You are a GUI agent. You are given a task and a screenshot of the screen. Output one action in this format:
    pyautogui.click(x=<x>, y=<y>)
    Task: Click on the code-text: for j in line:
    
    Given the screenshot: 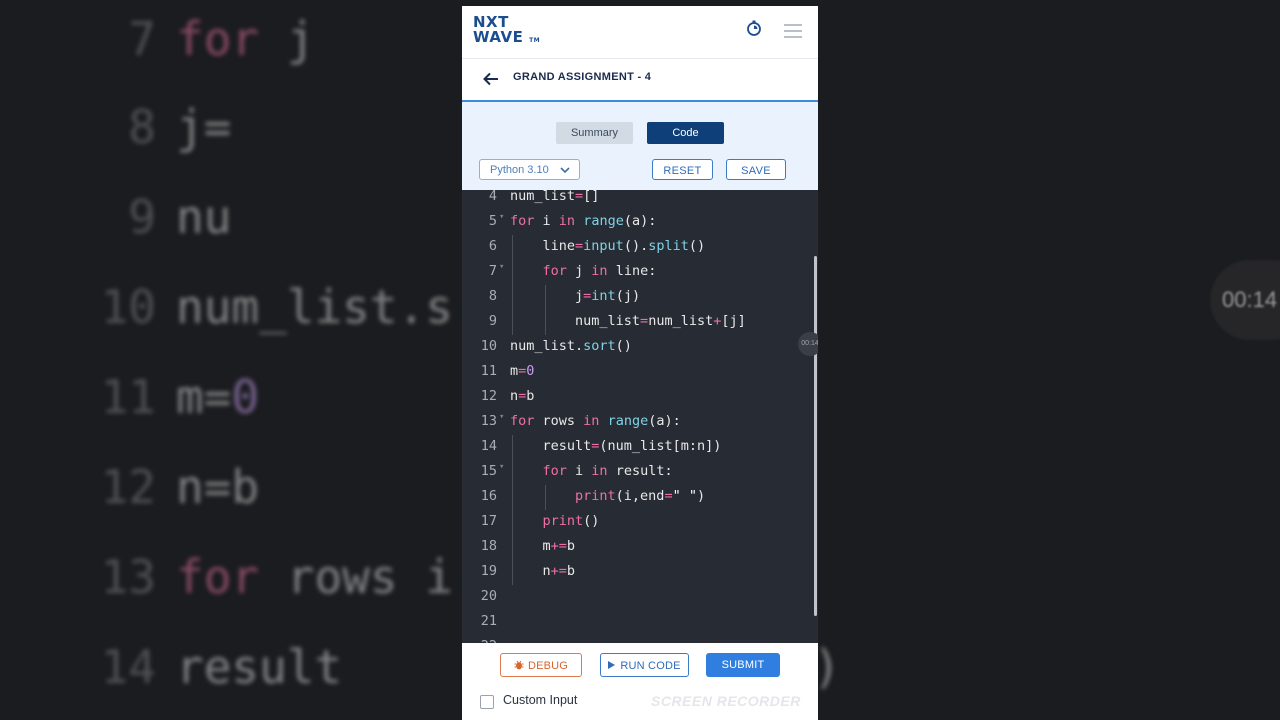 What is the action you would take?
    pyautogui.click(x=599, y=271)
    